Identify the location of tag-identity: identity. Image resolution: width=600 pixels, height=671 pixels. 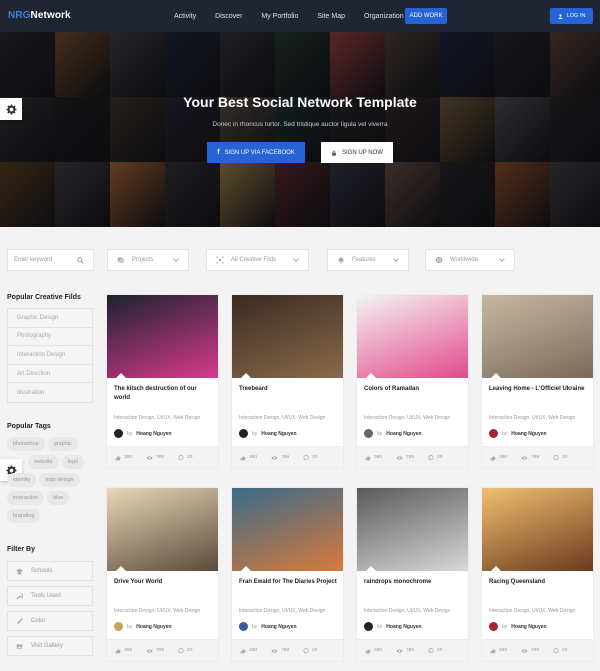
(22, 480).